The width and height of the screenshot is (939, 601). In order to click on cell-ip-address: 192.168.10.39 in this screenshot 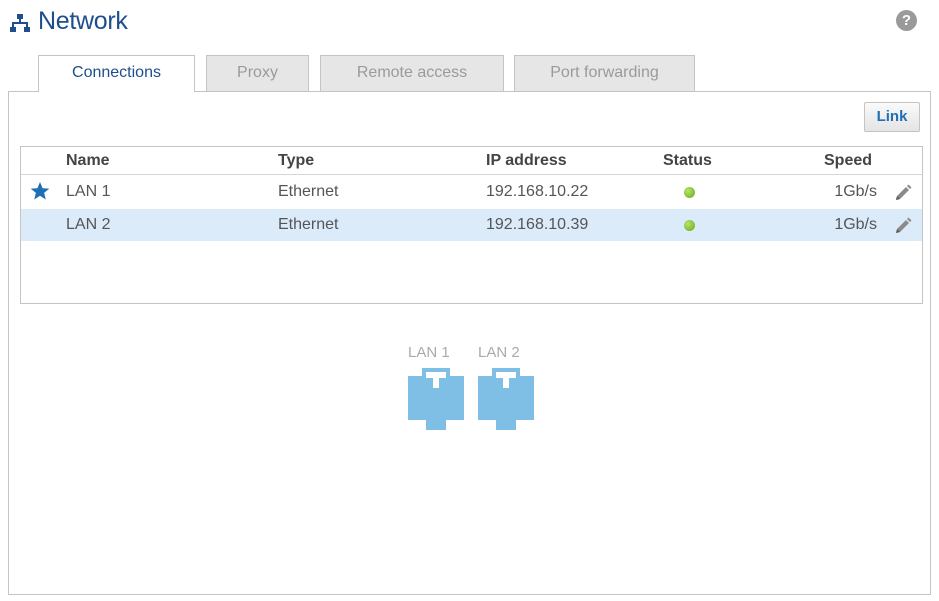, I will do `click(537, 224)`.